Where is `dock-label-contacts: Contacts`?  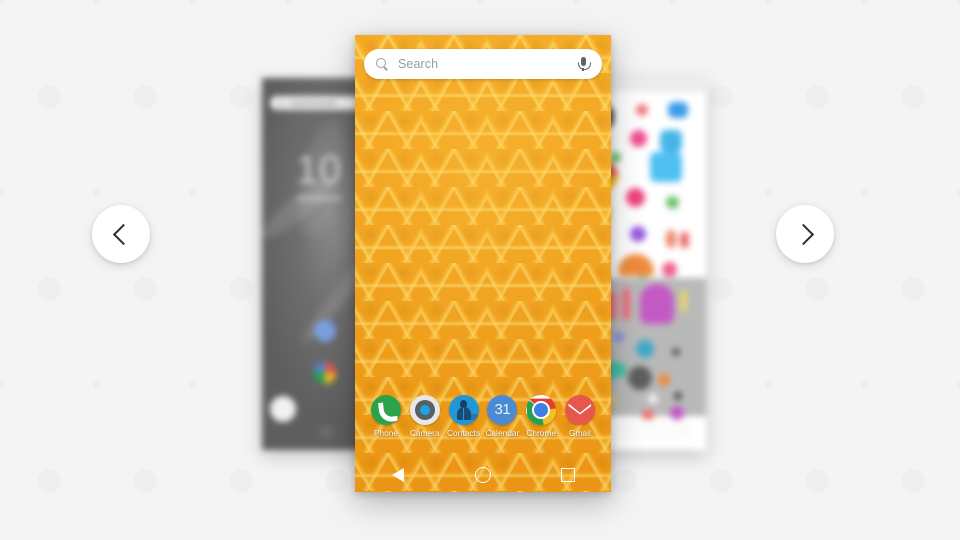
dock-label-contacts: Contacts is located at coordinates (464, 433).